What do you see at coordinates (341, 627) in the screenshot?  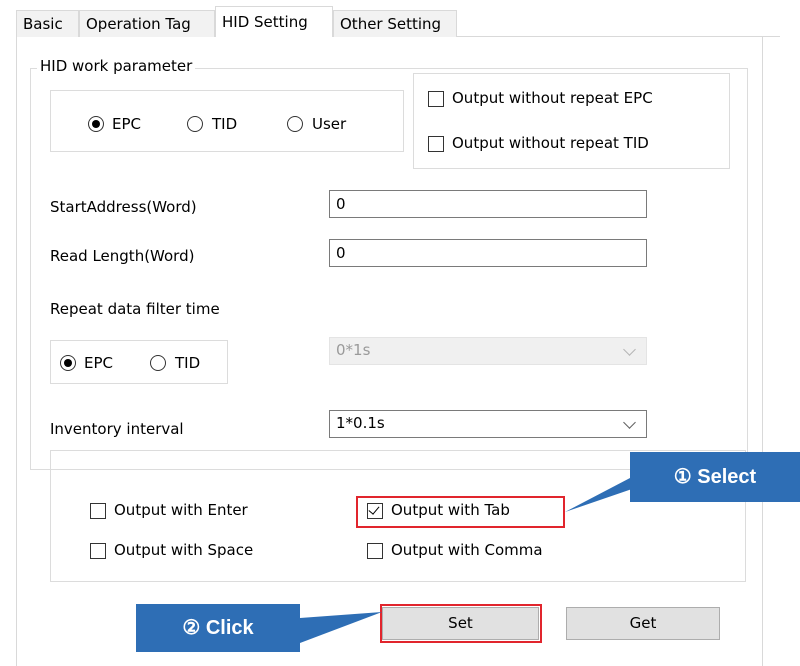 I see `click-callout-pointer` at bounding box center [341, 627].